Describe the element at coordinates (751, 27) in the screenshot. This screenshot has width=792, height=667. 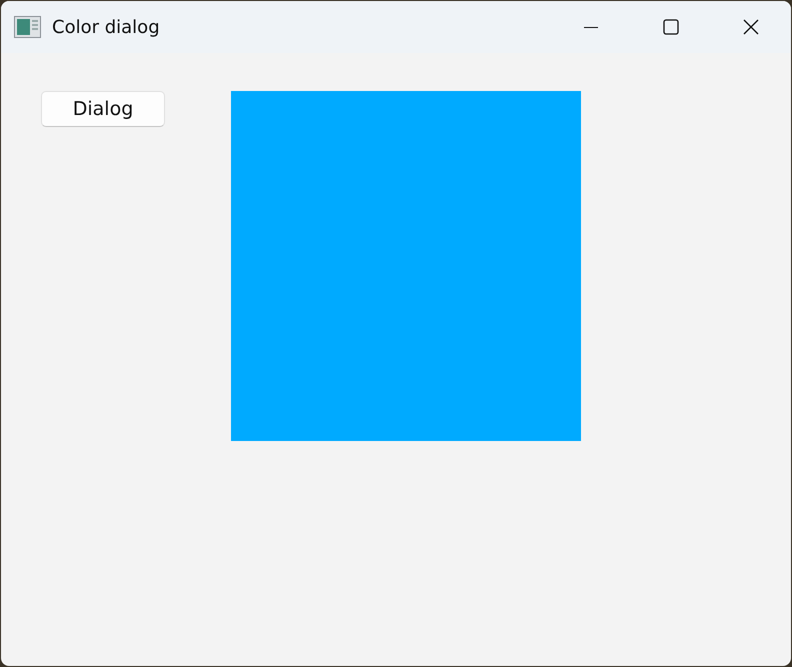
I see `close-icon` at that location.